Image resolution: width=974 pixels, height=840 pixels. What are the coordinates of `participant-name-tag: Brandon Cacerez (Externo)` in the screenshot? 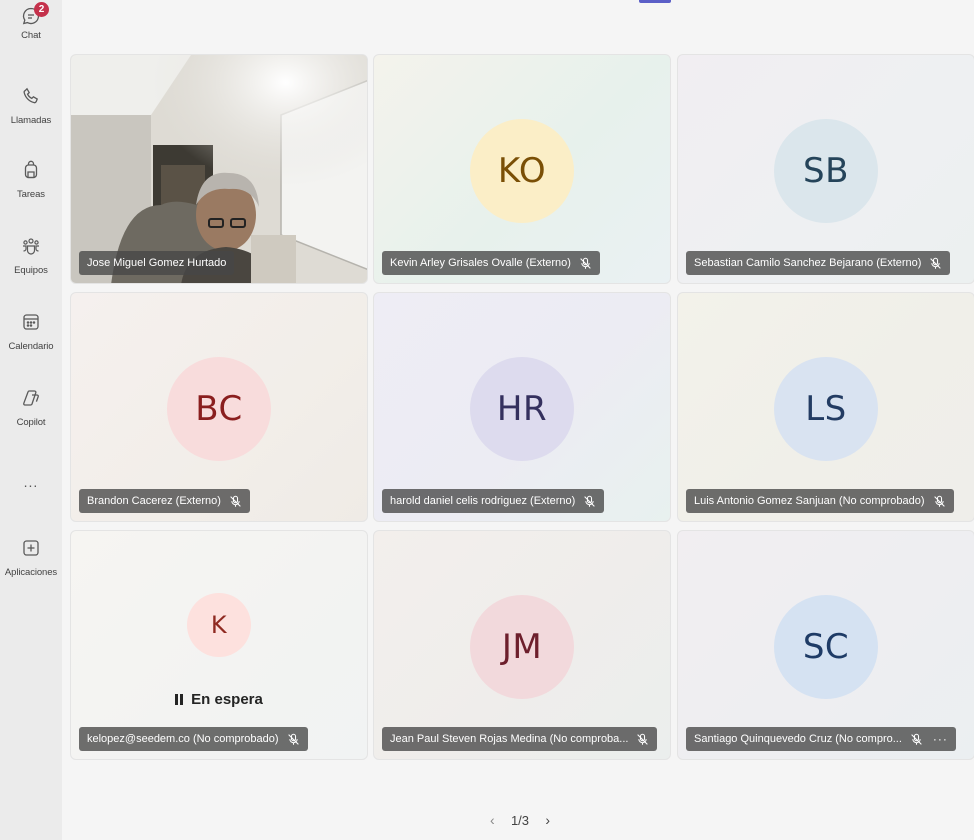 It's located at (164, 501).